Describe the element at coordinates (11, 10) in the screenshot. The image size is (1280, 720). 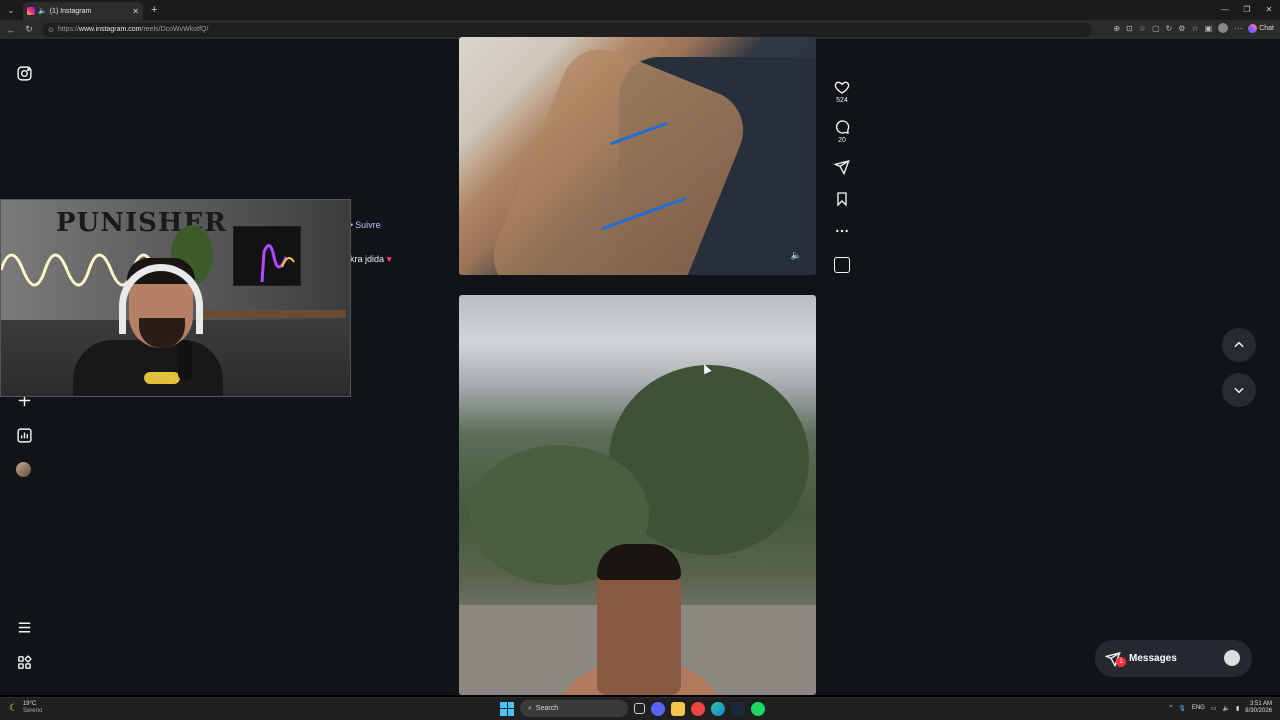
I see `tab-menu-icon: ⌄` at that location.